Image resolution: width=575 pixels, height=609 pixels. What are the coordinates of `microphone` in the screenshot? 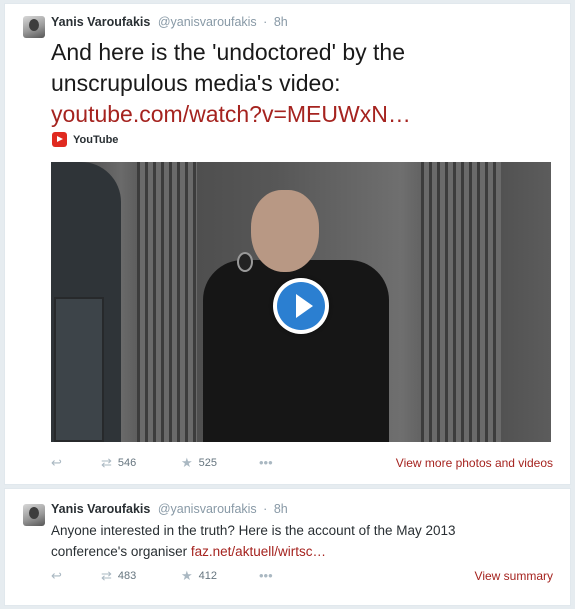 It's located at (245, 262).